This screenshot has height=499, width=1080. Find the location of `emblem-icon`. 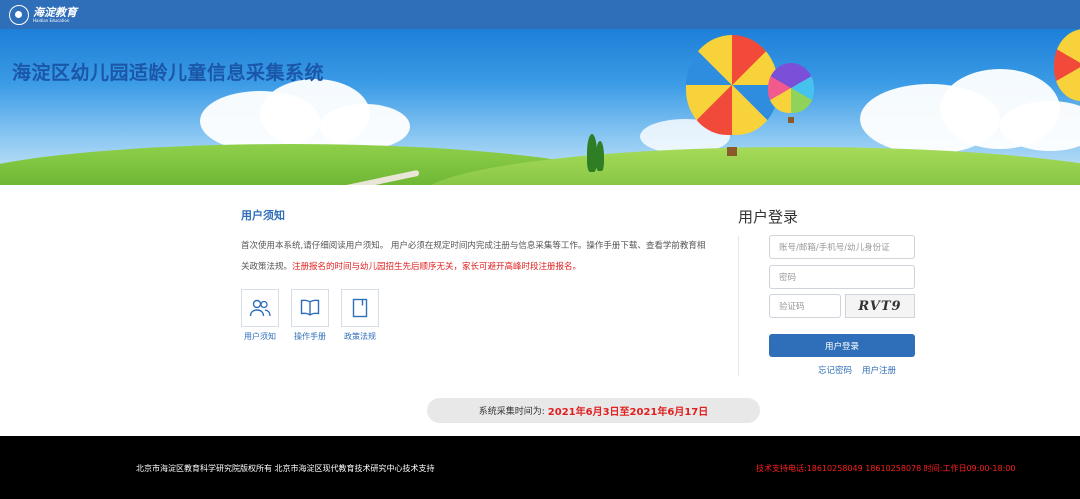

emblem-icon is located at coordinates (19, 14).